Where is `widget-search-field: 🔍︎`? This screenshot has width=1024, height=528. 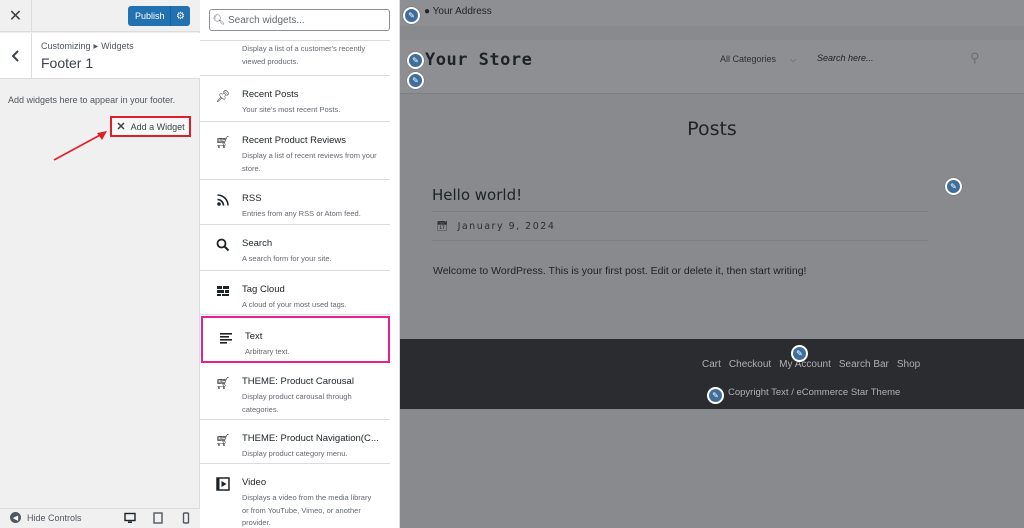
widget-search-field: 🔍︎ is located at coordinates (299, 20).